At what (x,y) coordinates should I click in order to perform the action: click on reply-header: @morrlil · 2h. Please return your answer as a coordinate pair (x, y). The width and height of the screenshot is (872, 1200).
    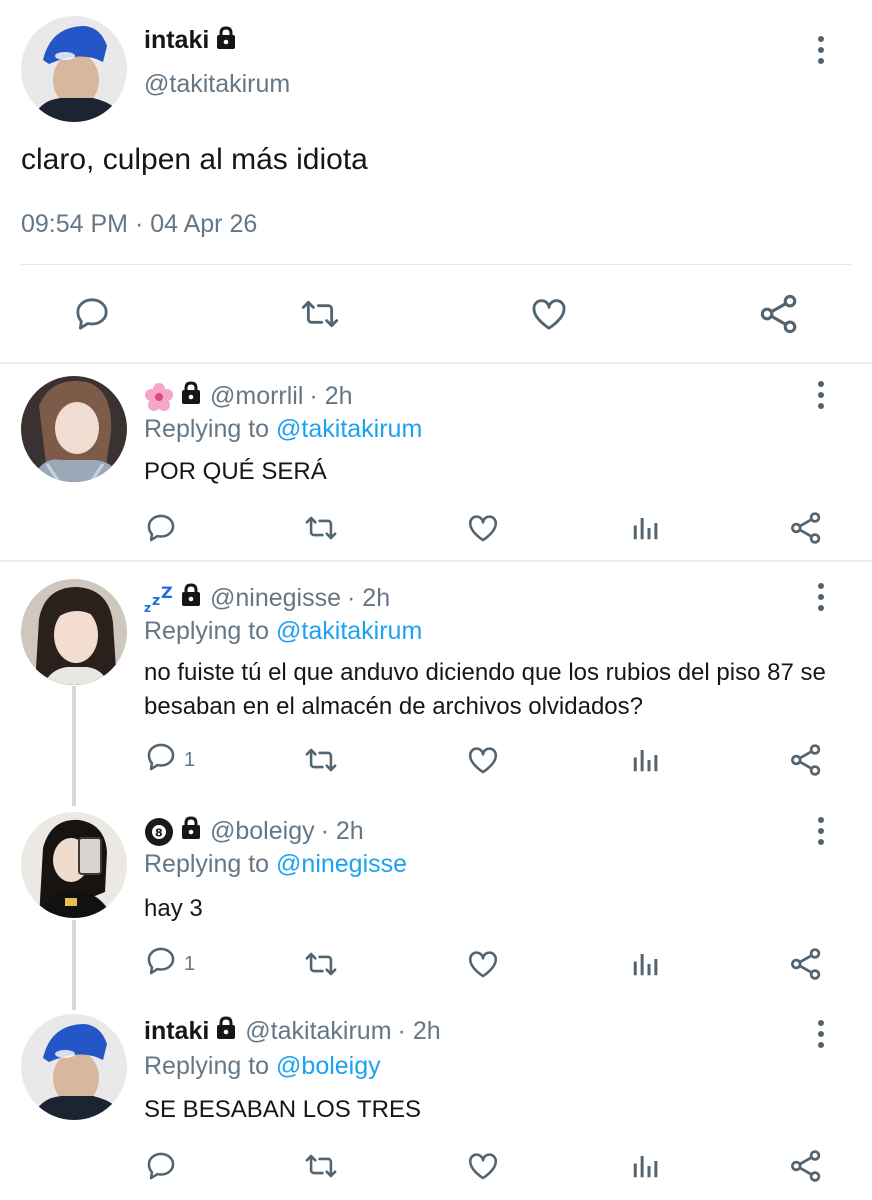
    Looking at the image, I should click on (248, 396).